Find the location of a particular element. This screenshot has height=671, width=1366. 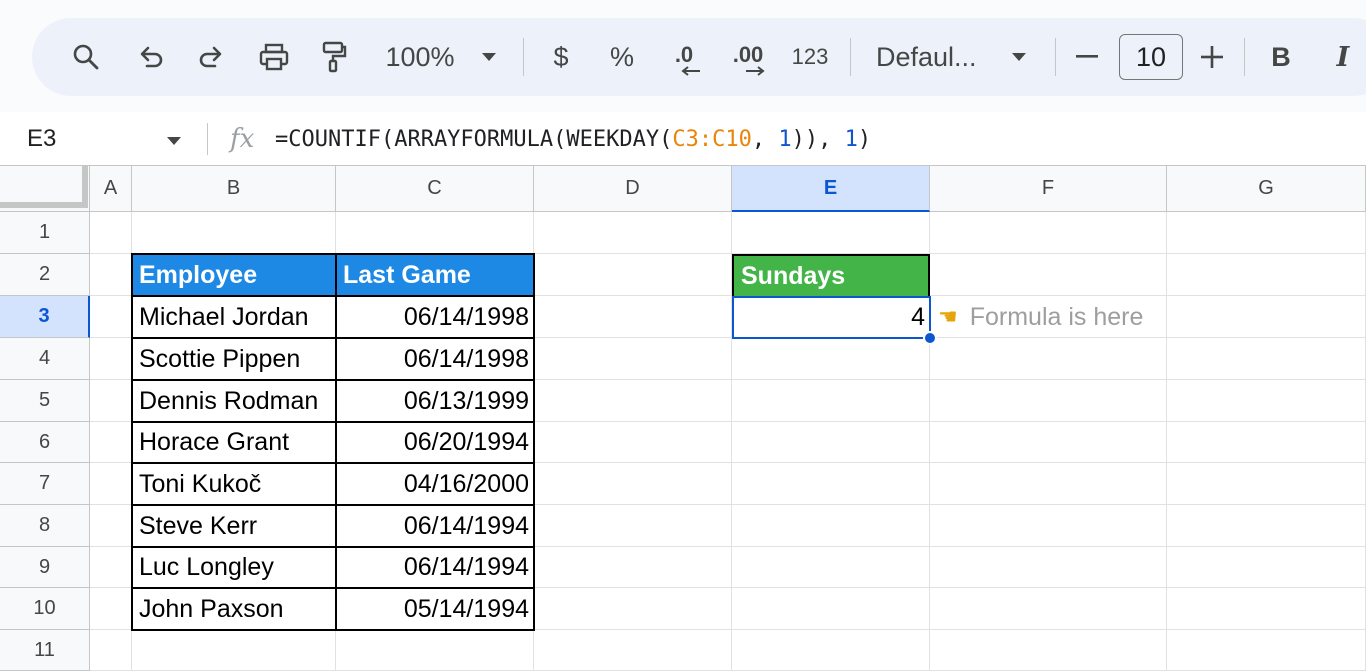

increase-decimal-button: .00 is located at coordinates (748, 57).